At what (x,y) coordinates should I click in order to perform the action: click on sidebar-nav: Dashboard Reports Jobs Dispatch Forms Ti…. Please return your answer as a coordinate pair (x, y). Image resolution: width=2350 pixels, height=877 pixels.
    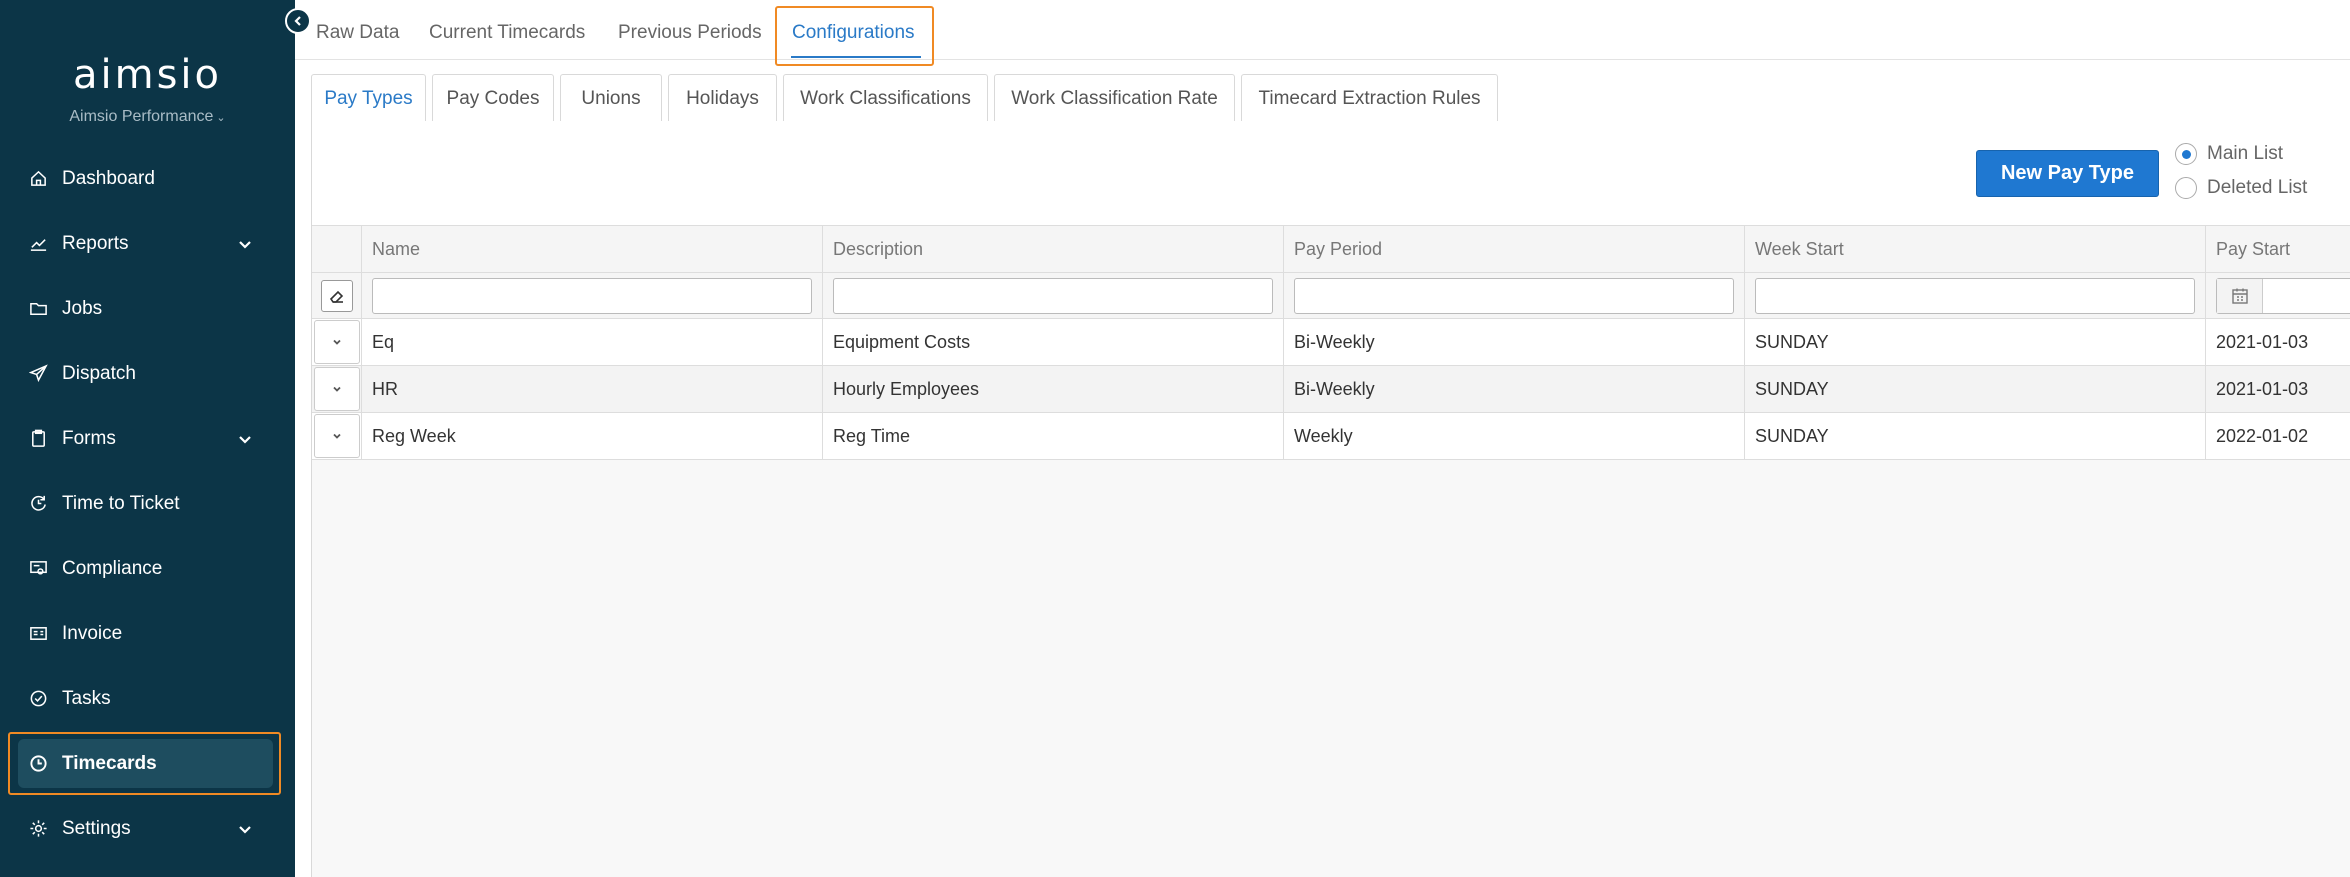
    Looking at the image, I should click on (147, 503).